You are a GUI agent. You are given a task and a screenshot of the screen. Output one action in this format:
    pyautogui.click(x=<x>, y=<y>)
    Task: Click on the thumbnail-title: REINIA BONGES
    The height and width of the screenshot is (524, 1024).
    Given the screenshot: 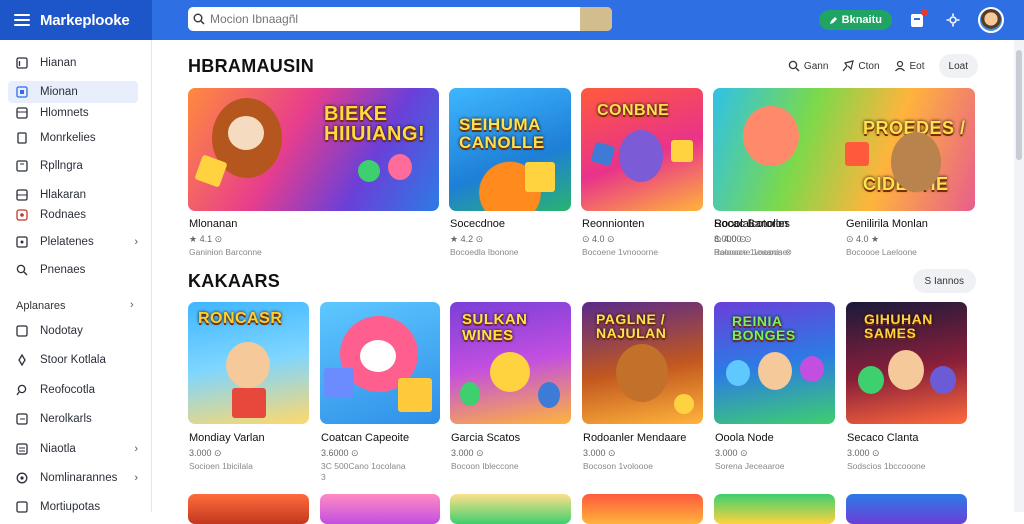 What is the action you would take?
    pyautogui.click(x=764, y=328)
    